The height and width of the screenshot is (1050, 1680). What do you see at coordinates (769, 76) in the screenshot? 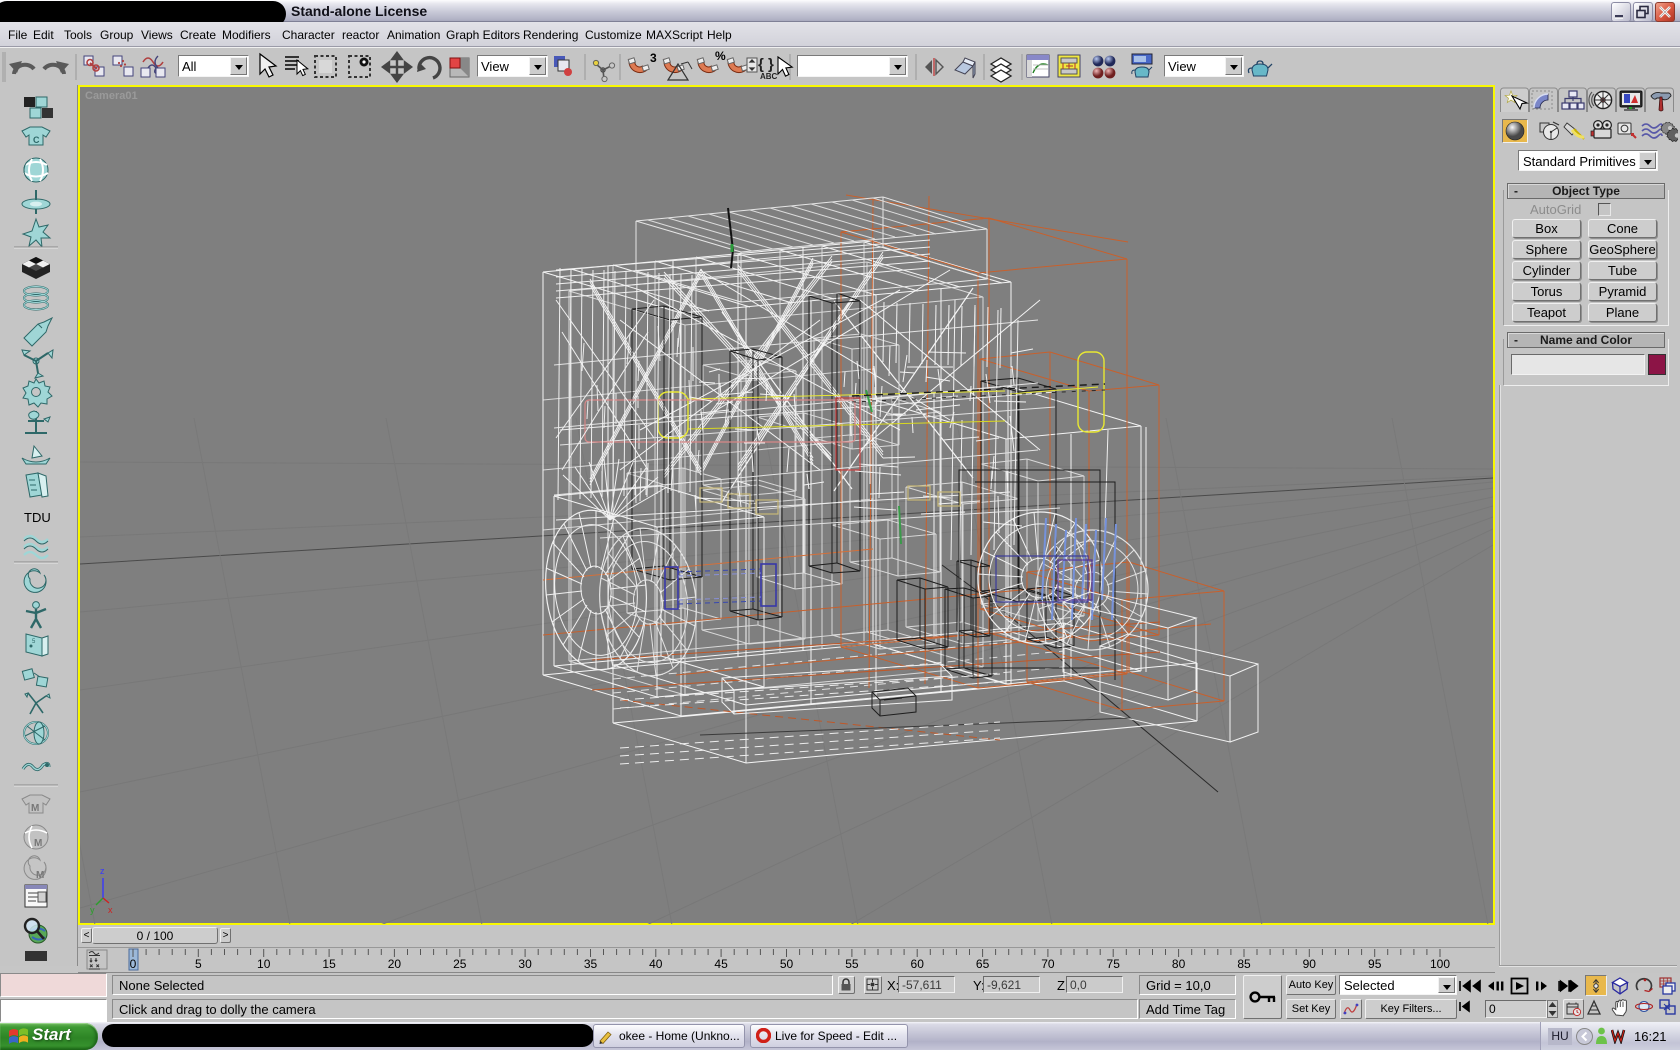
I see `svg-text: ABC` at bounding box center [769, 76].